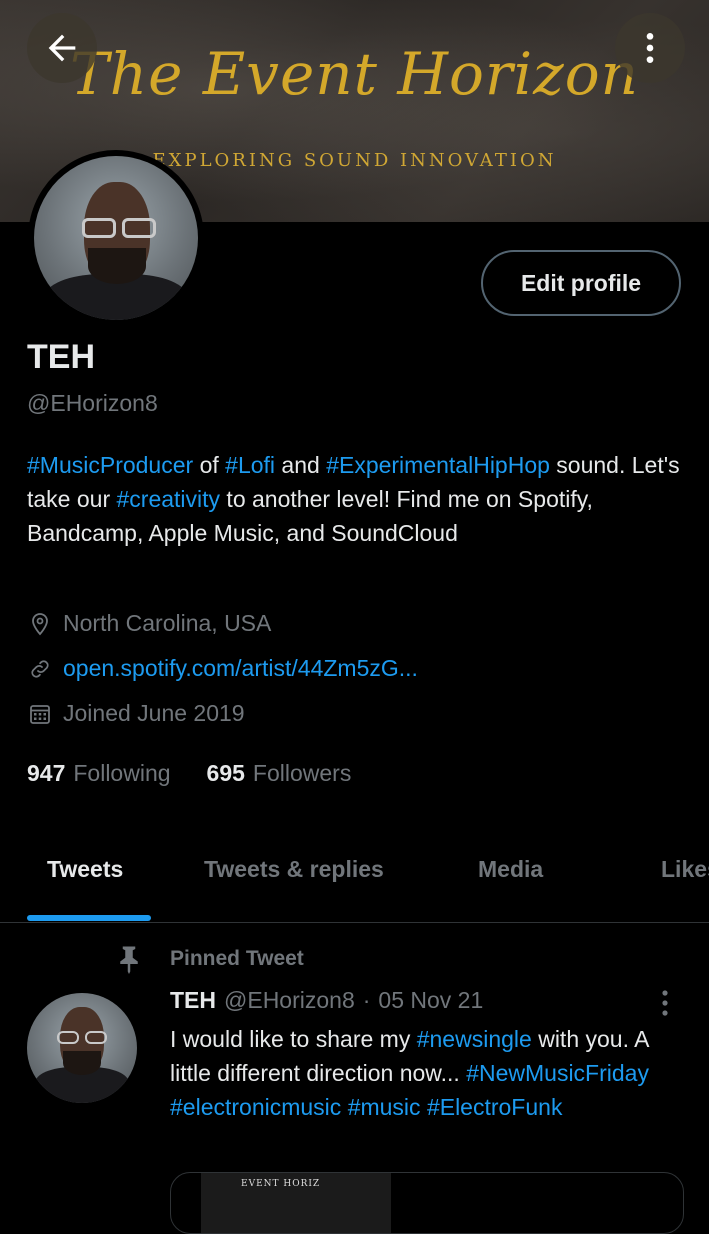  What do you see at coordinates (40, 714) in the screenshot?
I see `calendar-icon` at bounding box center [40, 714].